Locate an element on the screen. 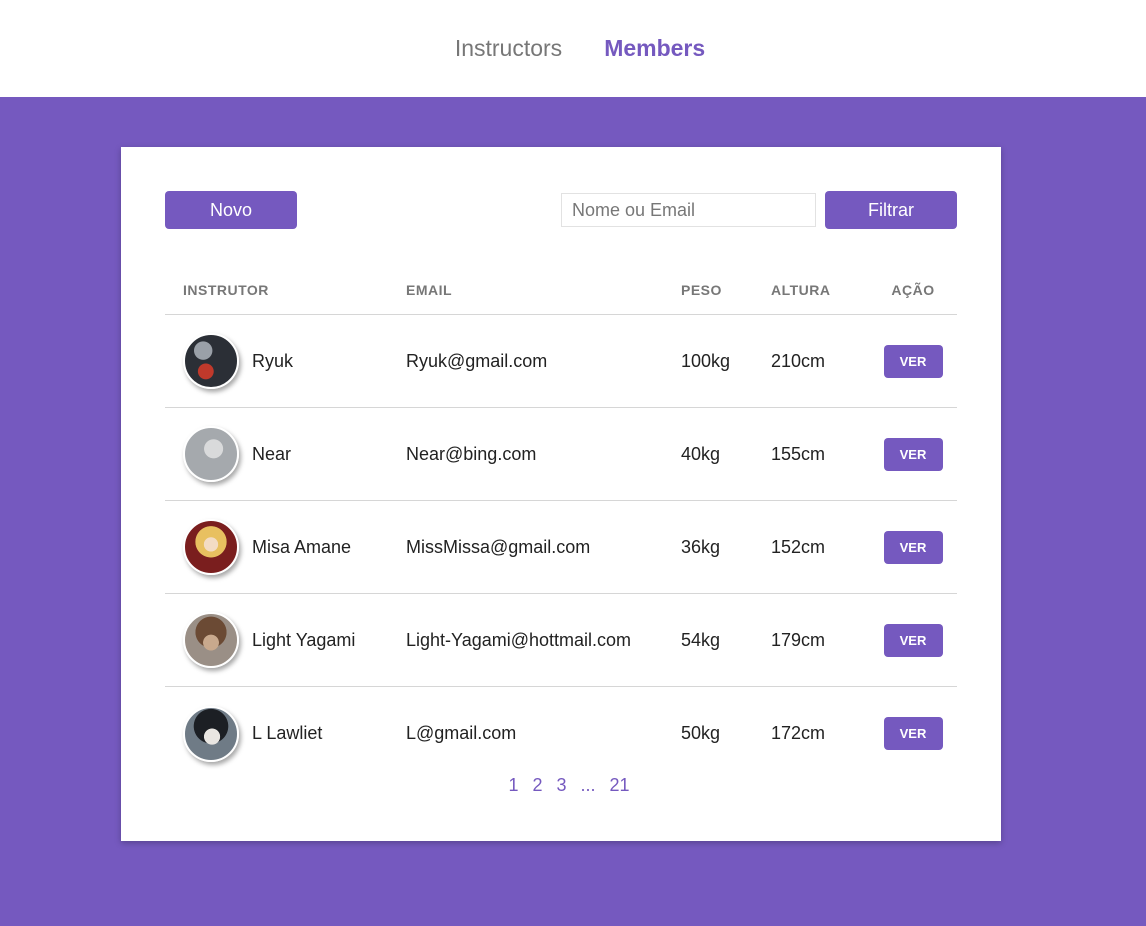  member-weight: 100kg is located at coordinates (706, 360).